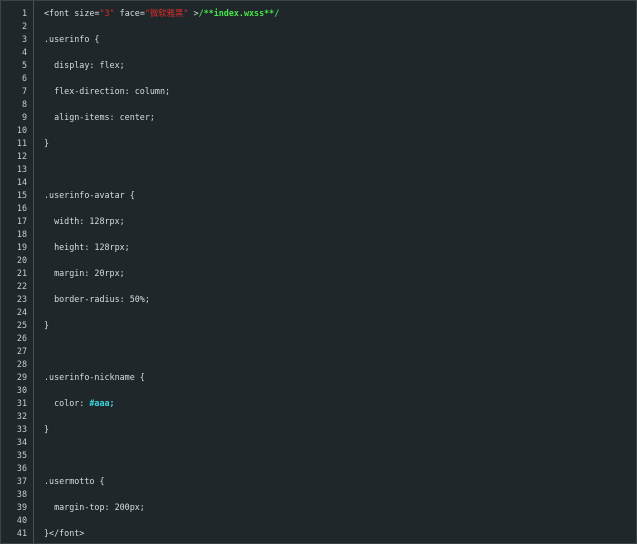 This screenshot has width=637, height=544. I want to click on code-line: 39 margin-top: 200px;, so click(318, 507).